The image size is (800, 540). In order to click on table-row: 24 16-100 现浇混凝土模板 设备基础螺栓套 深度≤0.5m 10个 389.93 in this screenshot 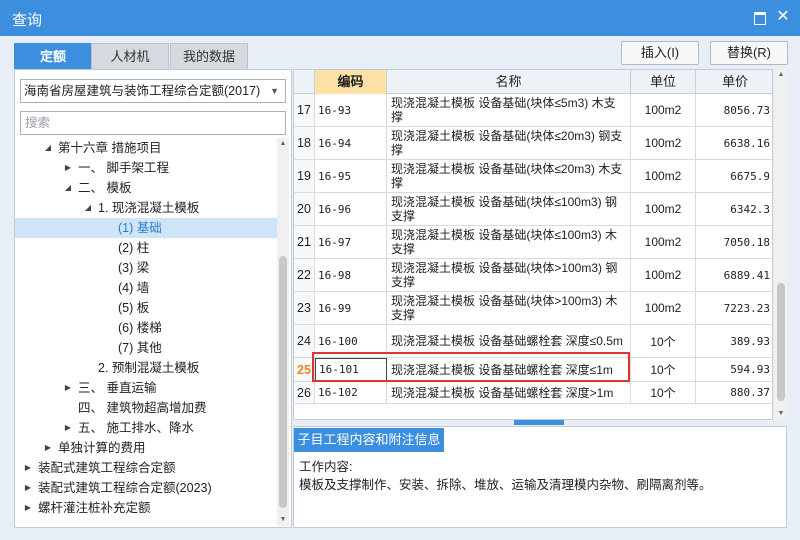, I will do `click(533, 341)`.